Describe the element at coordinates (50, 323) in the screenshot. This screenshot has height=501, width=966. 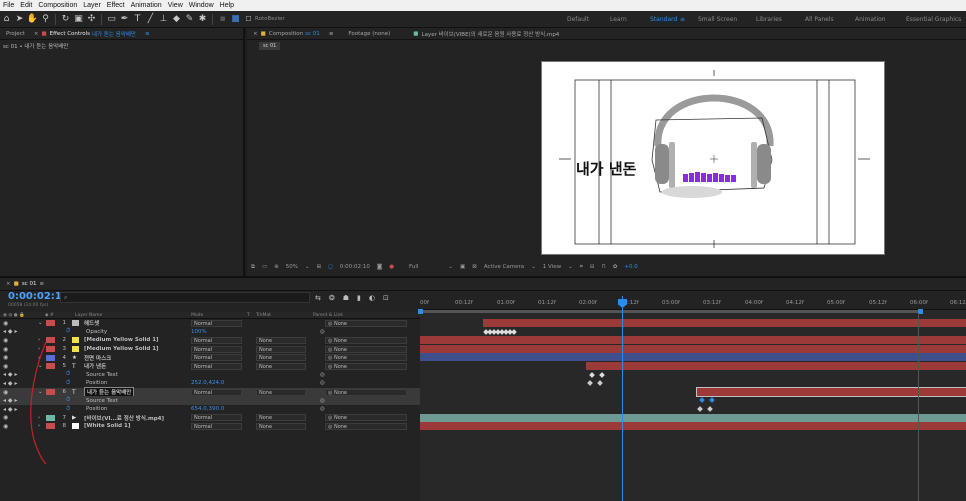
I see `label-color-swatch` at that location.